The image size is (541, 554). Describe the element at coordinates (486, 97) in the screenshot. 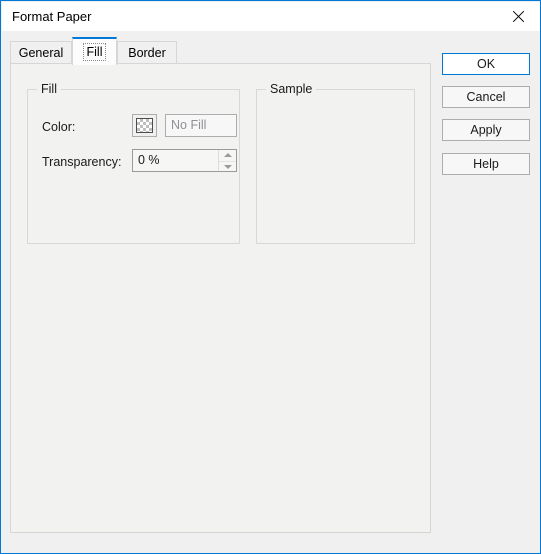

I see `cancel-button: Cancel` at that location.